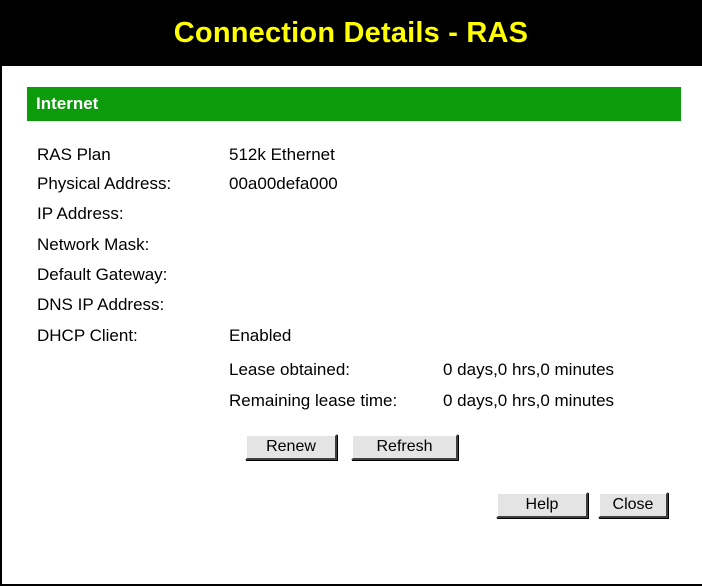  I want to click on refresh-button: Refresh, so click(404, 447).